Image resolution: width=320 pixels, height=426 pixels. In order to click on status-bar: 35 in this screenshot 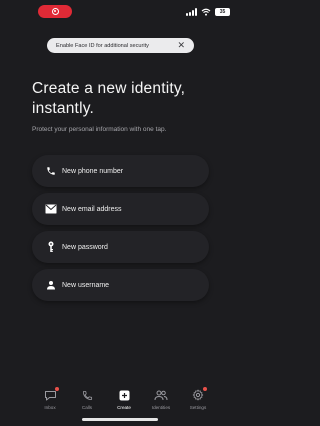, I will do `click(120, 12)`.